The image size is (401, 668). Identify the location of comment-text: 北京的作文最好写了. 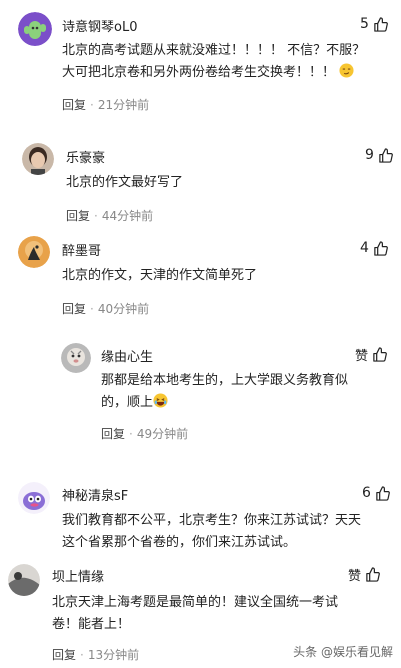
(125, 182).